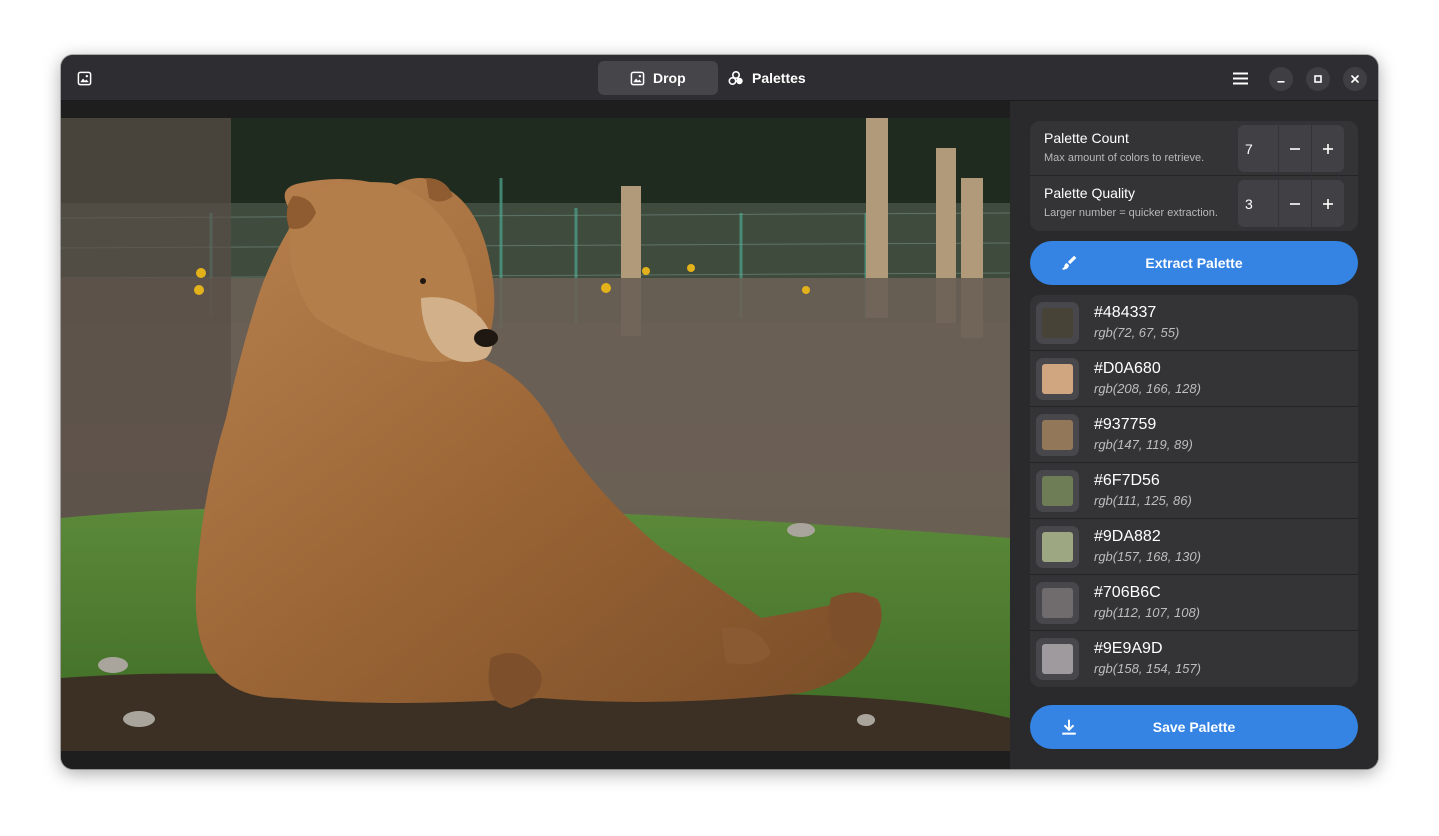 The image size is (1439, 836). Describe the element at coordinates (1147, 612) in the screenshot. I see `color-rgb: rgb(112, 107, 108)` at that location.